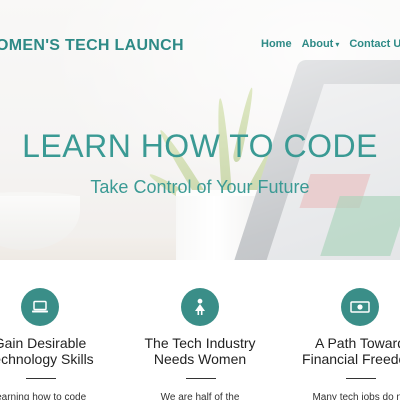 This screenshot has width=400, height=400. What do you see at coordinates (40, 307) in the screenshot?
I see `laptop-icon` at bounding box center [40, 307].